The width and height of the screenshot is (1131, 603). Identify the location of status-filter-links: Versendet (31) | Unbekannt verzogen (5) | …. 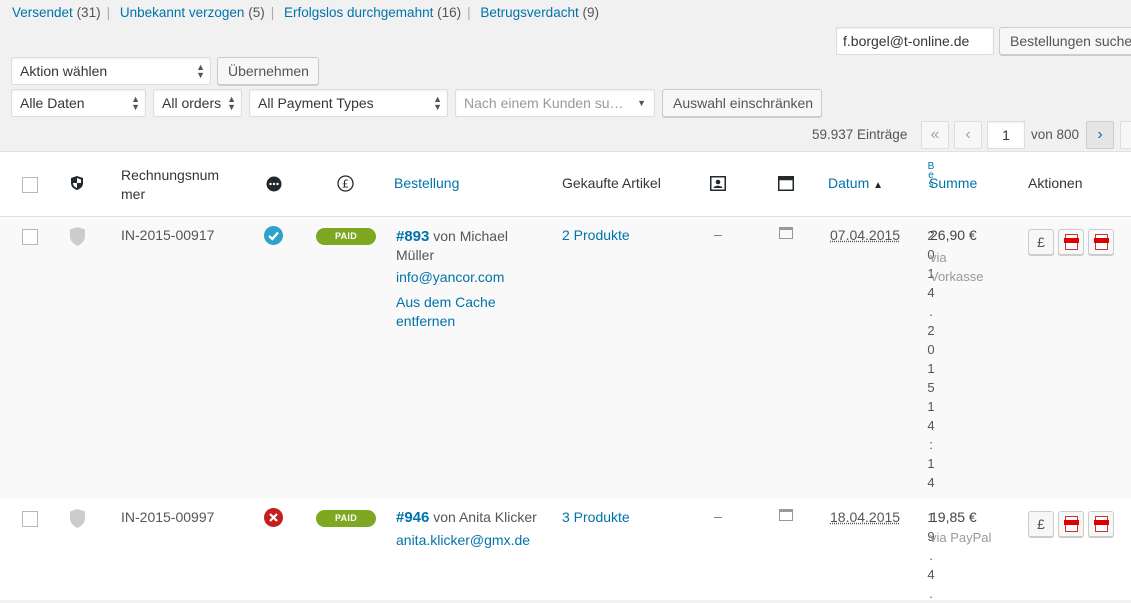
(305, 12).